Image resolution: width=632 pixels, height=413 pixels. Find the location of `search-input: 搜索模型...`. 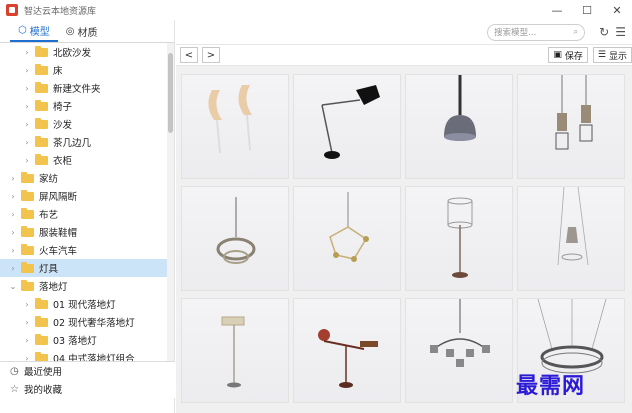

search-input: 搜索模型... is located at coordinates (533, 32).